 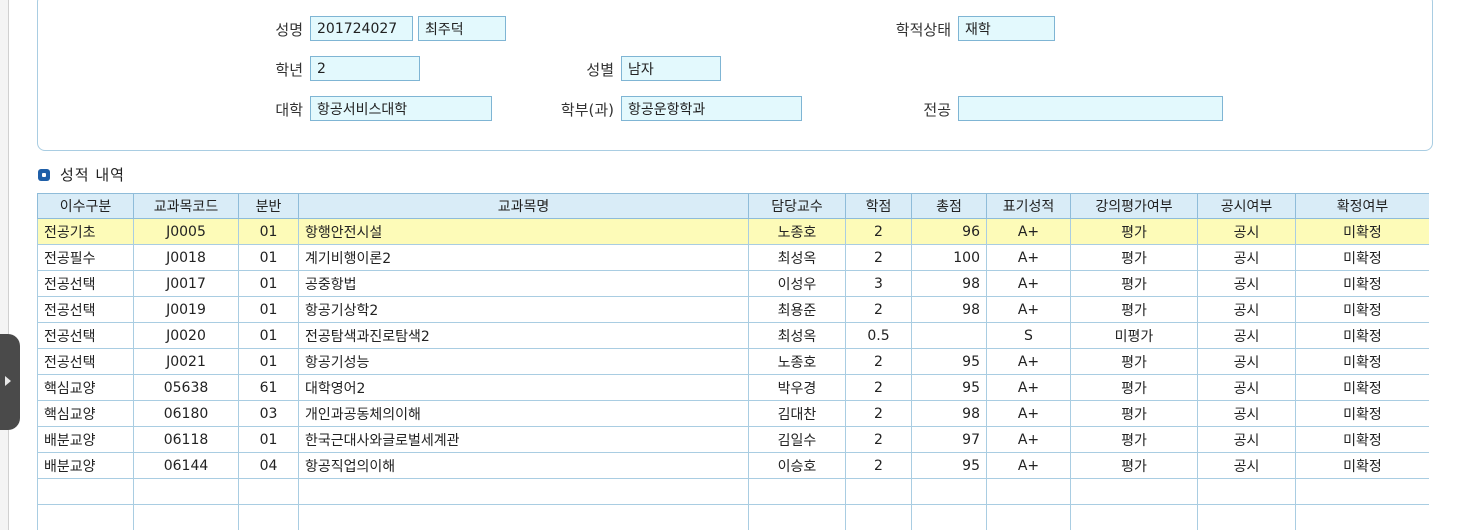 I want to click on gender-field, so click(x=671, y=68).